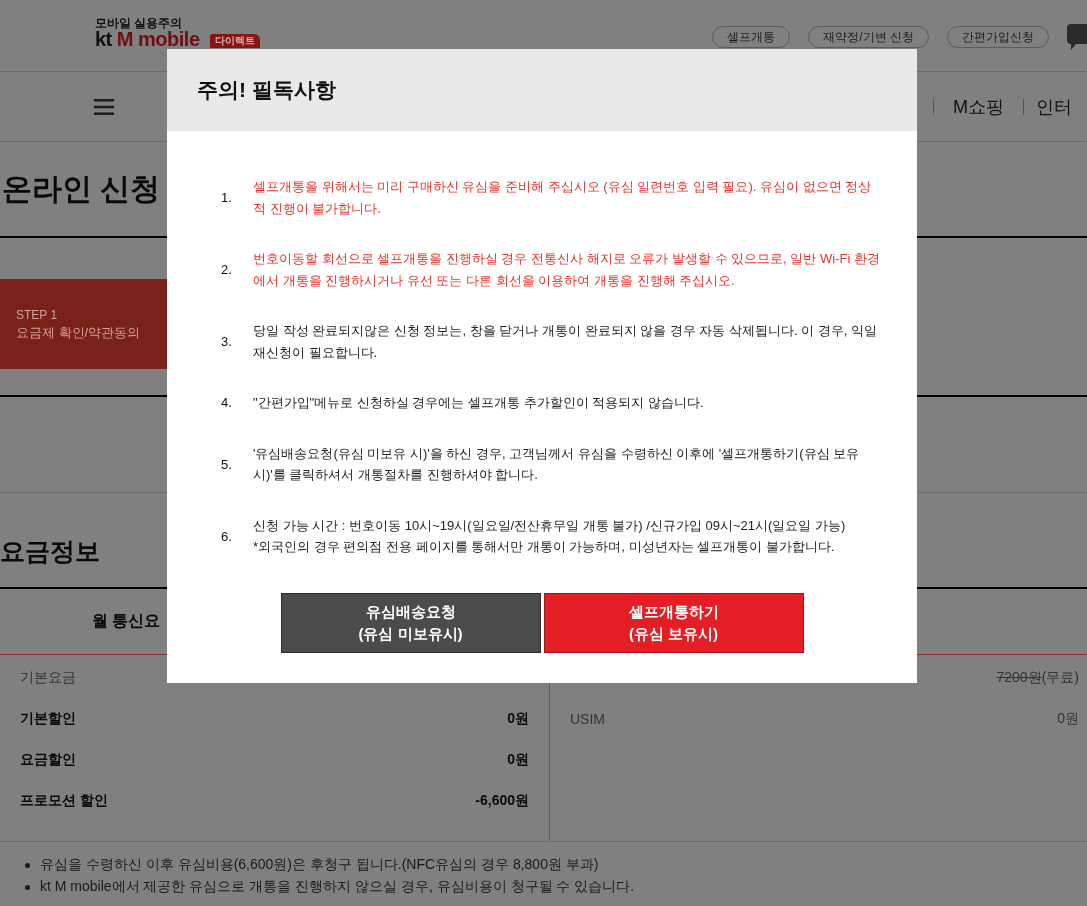  I want to click on fee-label: USIM, so click(587, 718).